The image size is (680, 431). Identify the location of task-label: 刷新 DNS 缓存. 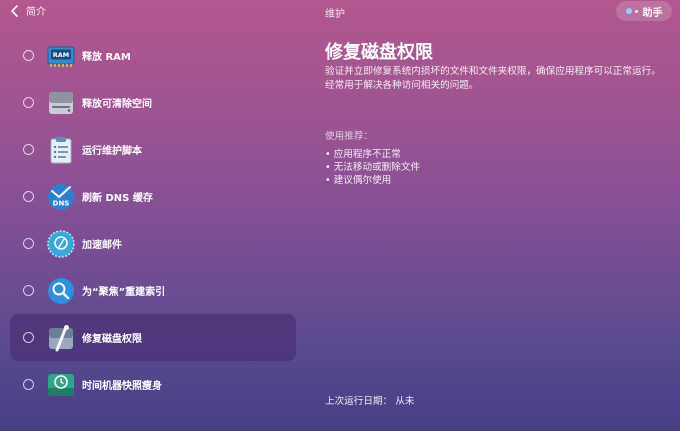
(117, 198).